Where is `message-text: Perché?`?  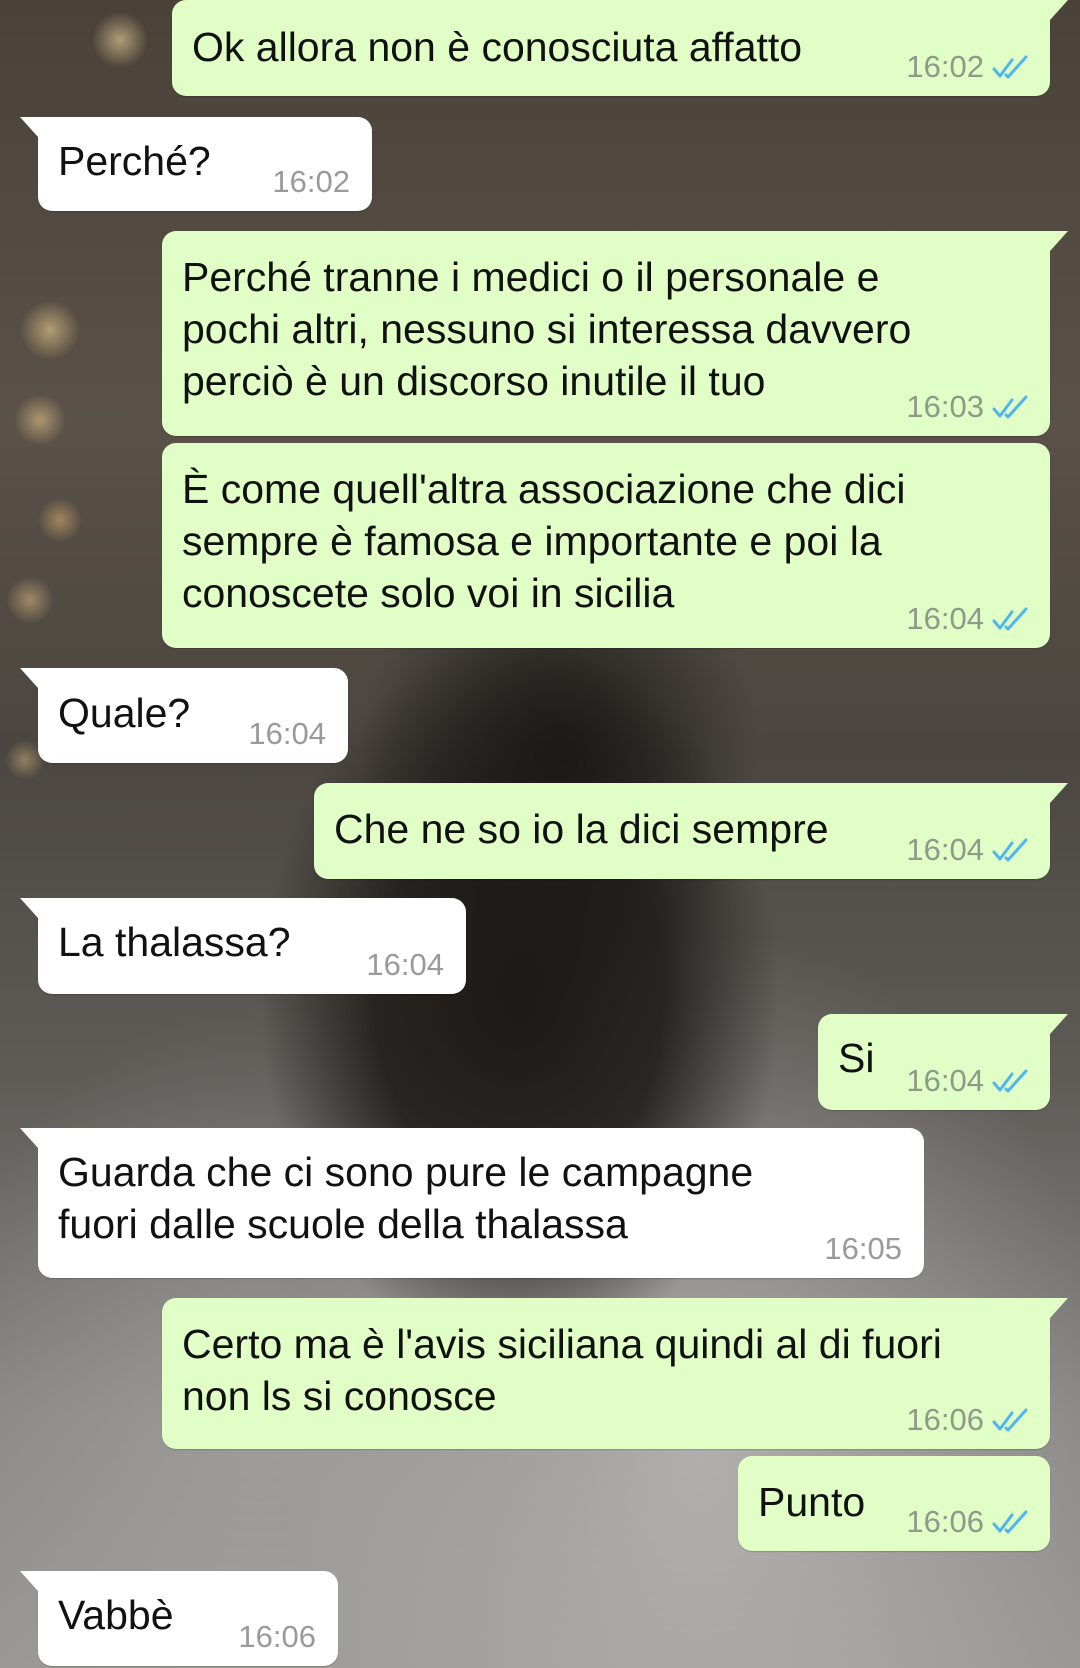 message-text: Perché? is located at coordinates (134, 161).